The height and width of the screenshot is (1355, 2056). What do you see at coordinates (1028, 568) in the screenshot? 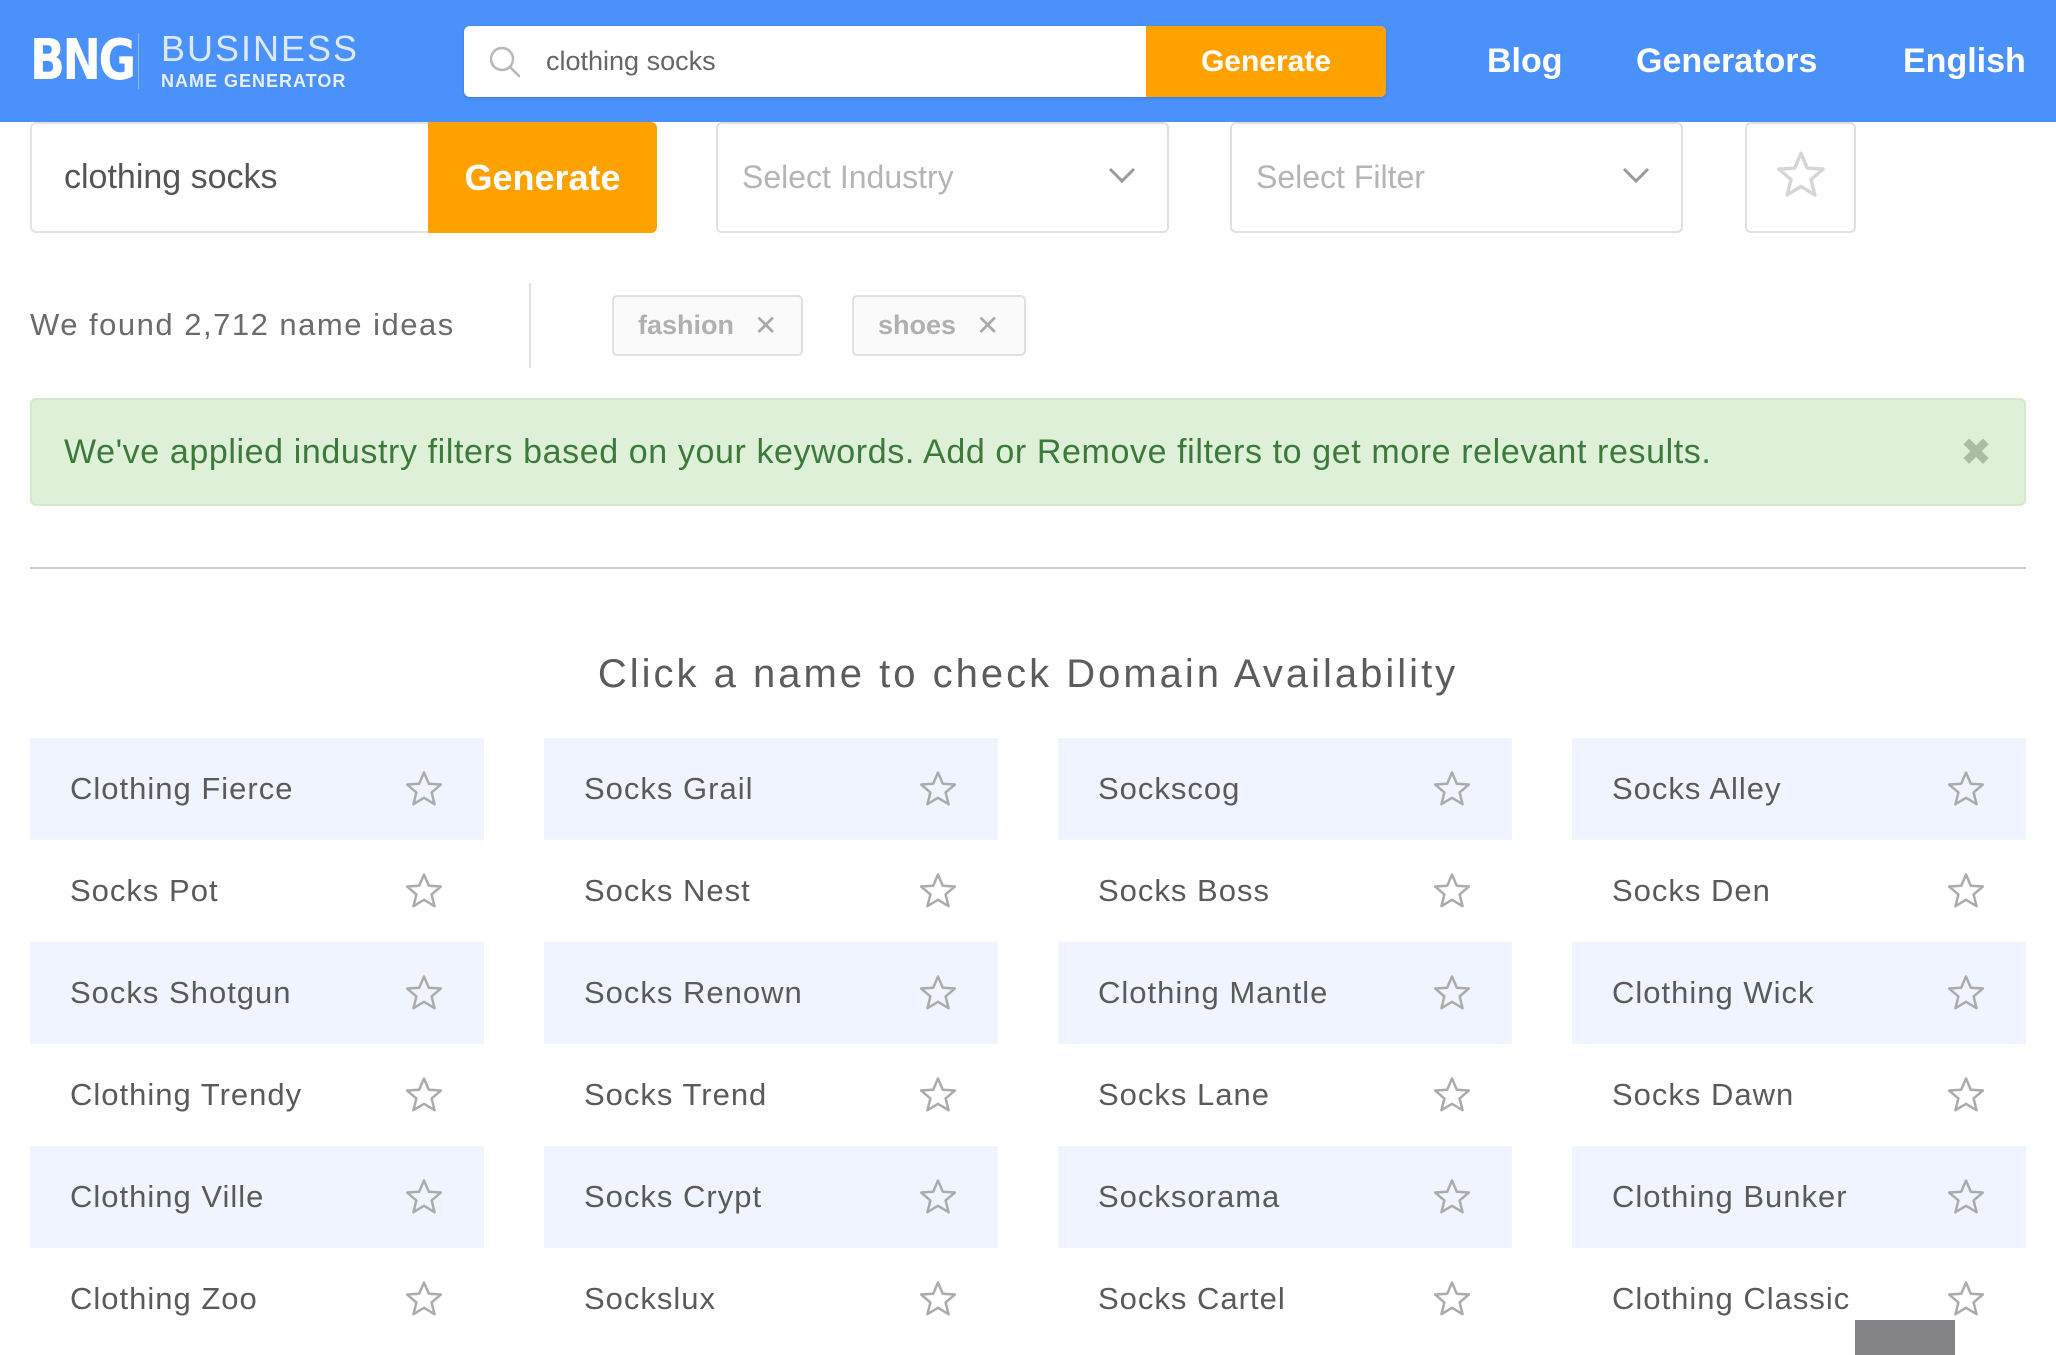
I see `section-divider` at bounding box center [1028, 568].